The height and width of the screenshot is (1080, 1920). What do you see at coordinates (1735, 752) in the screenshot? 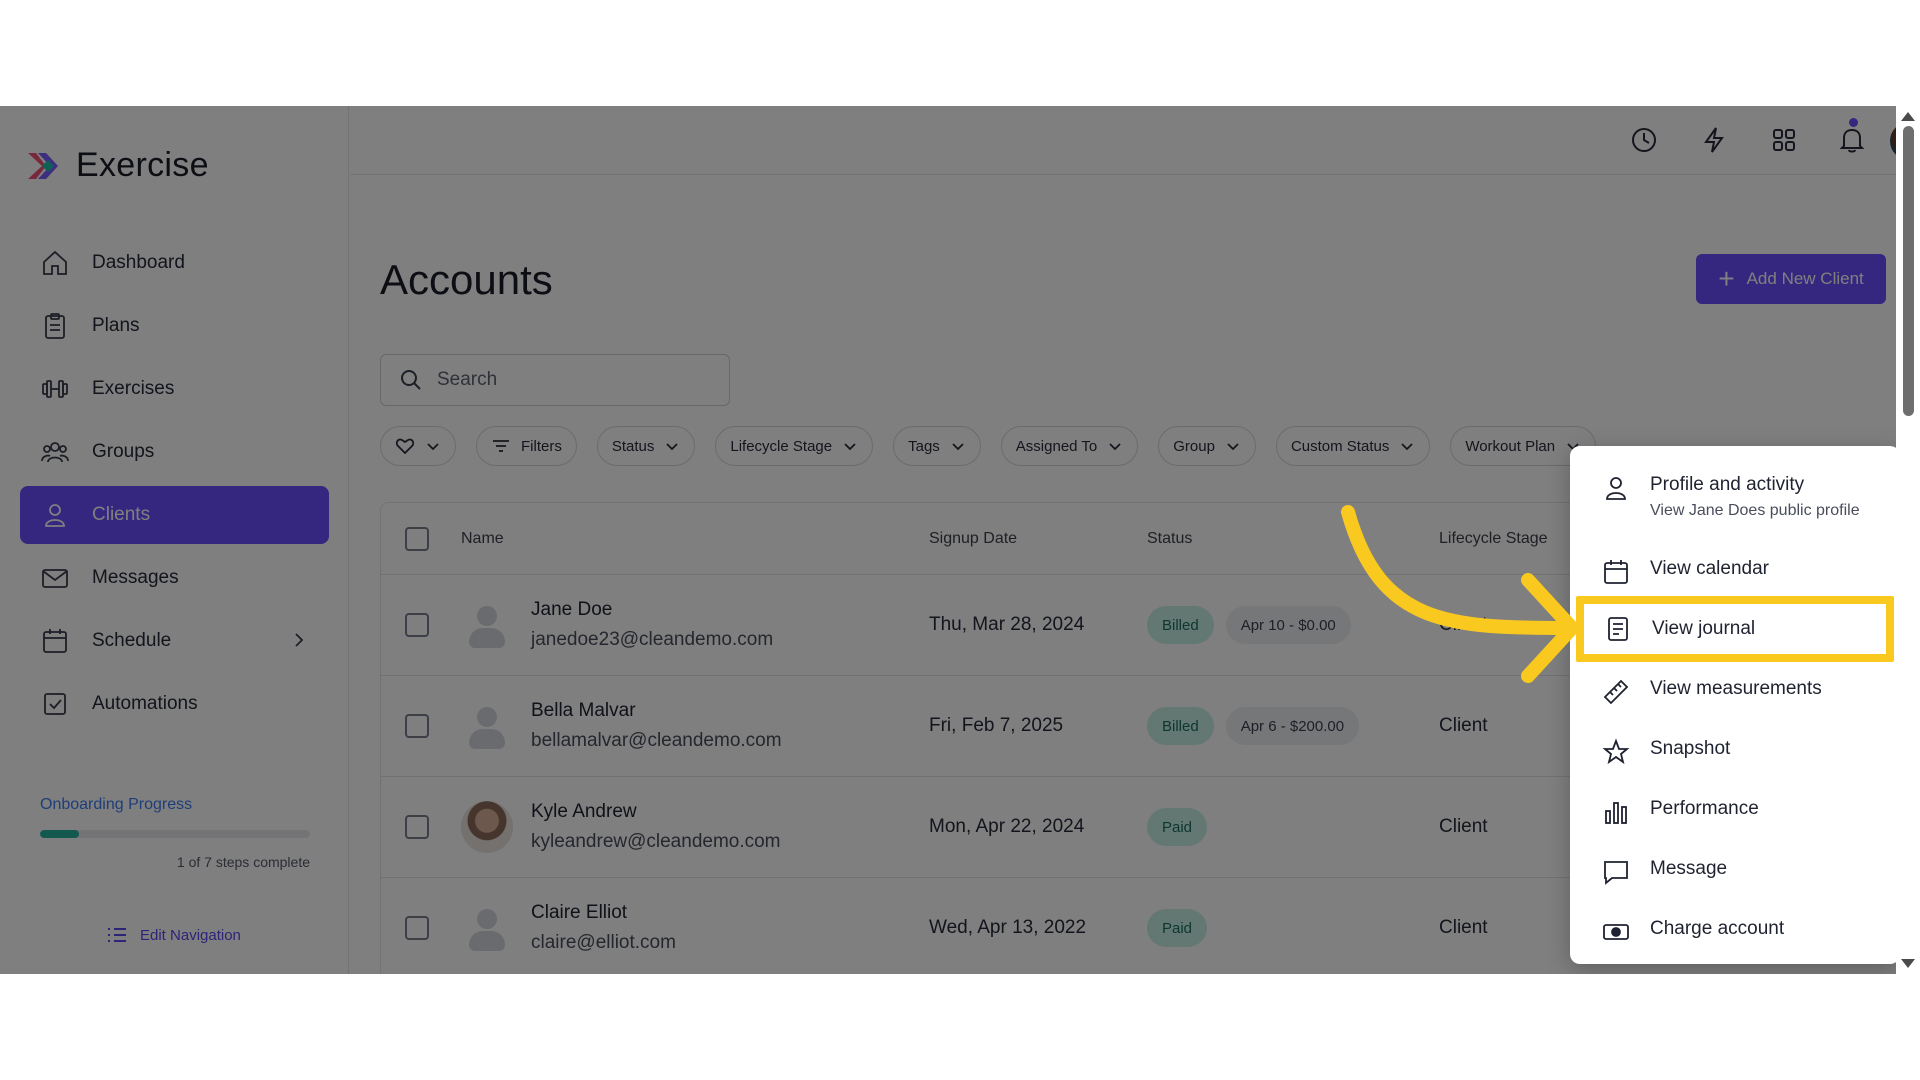
I see `menu-item-snapshot: Snapshot` at bounding box center [1735, 752].